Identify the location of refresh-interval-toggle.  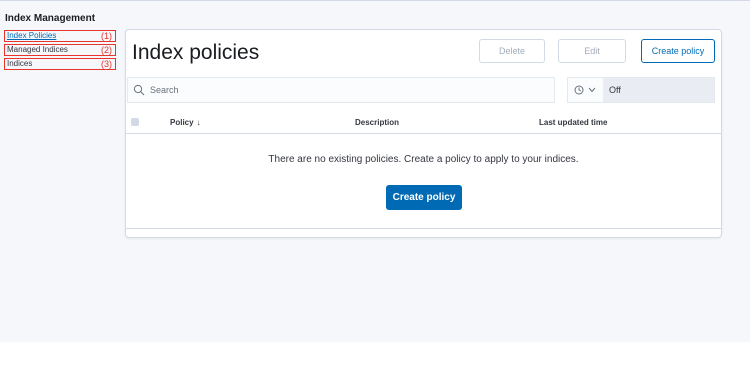
(585, 90).